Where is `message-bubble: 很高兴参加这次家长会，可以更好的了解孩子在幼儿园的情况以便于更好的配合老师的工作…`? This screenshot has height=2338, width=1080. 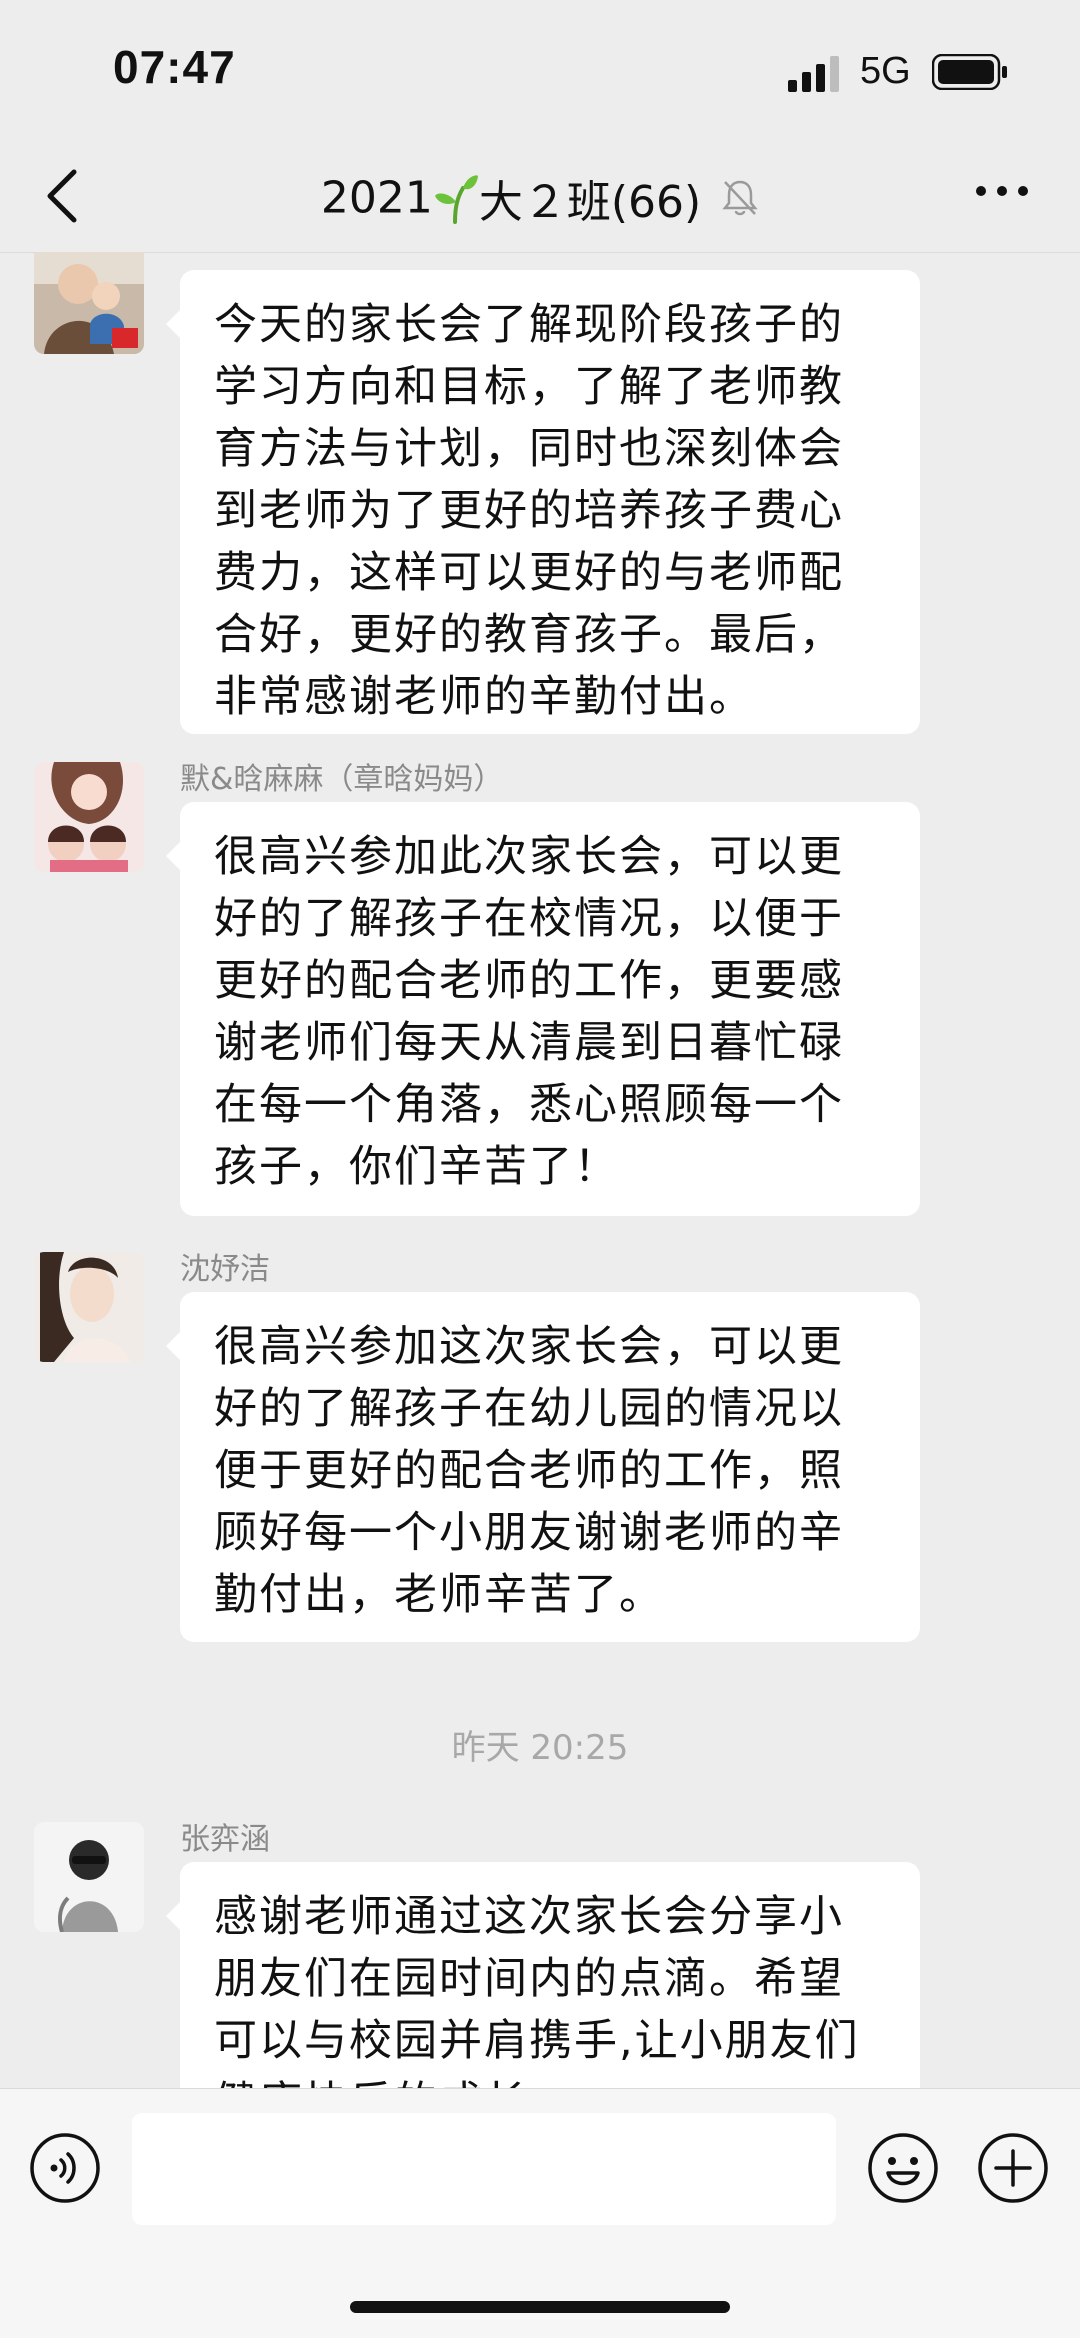
message-bubble: 很高兴参加这次家长会，可以更好的了解孩子在幼儿园的情况以便于更好的配合老师的工作… is located at coordinates (543, 1467).